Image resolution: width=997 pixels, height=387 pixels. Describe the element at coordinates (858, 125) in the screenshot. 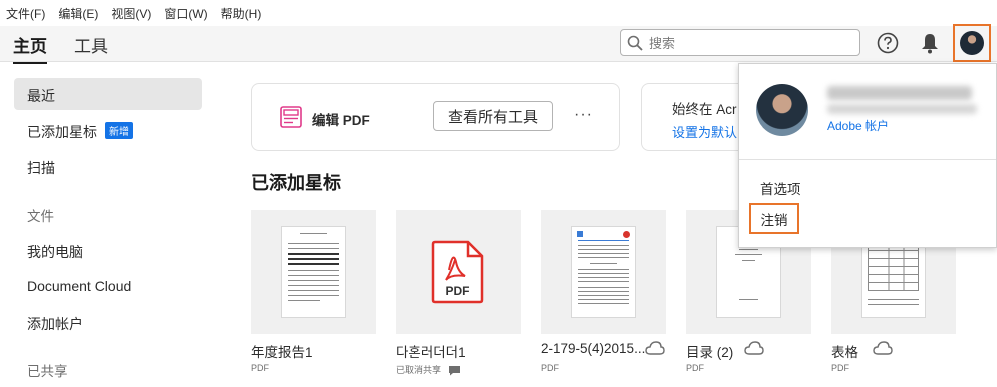

I see `adobe-account-link: Adobe 帐户` at that location.